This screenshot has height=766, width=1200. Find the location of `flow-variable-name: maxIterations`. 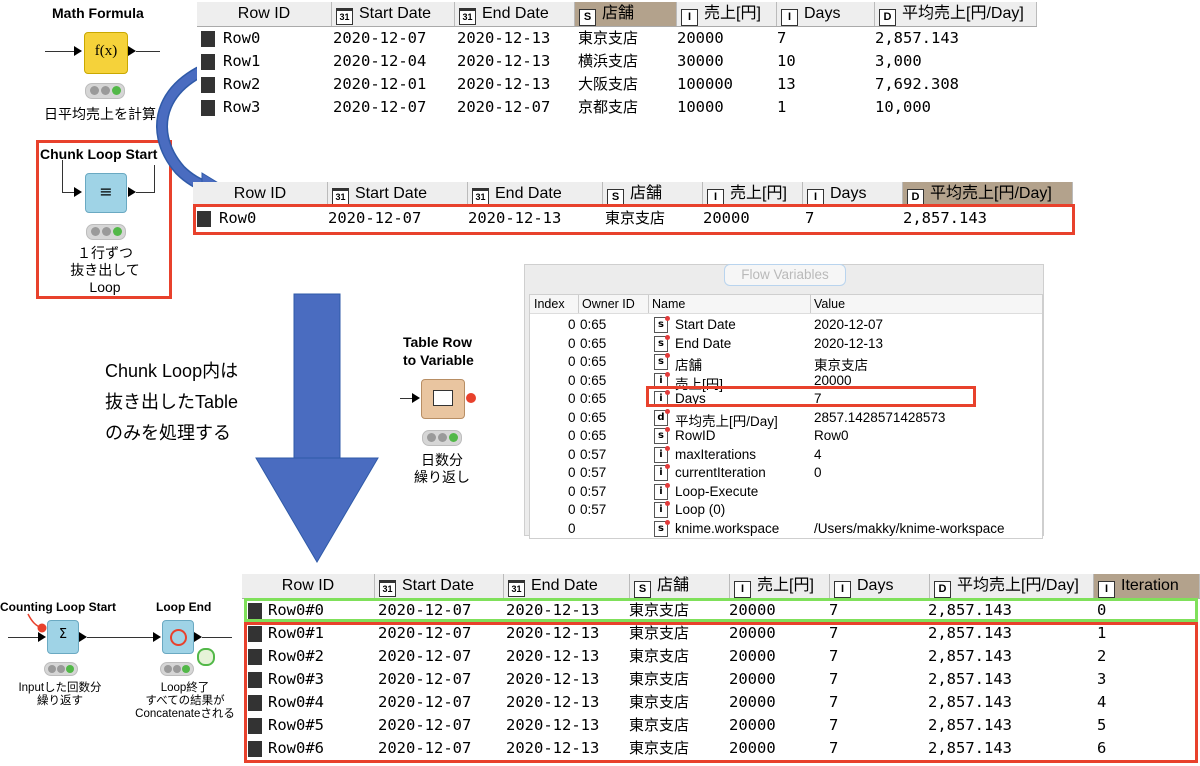

flow-variable-name: maxIterations is located at coordinates (716, 454).